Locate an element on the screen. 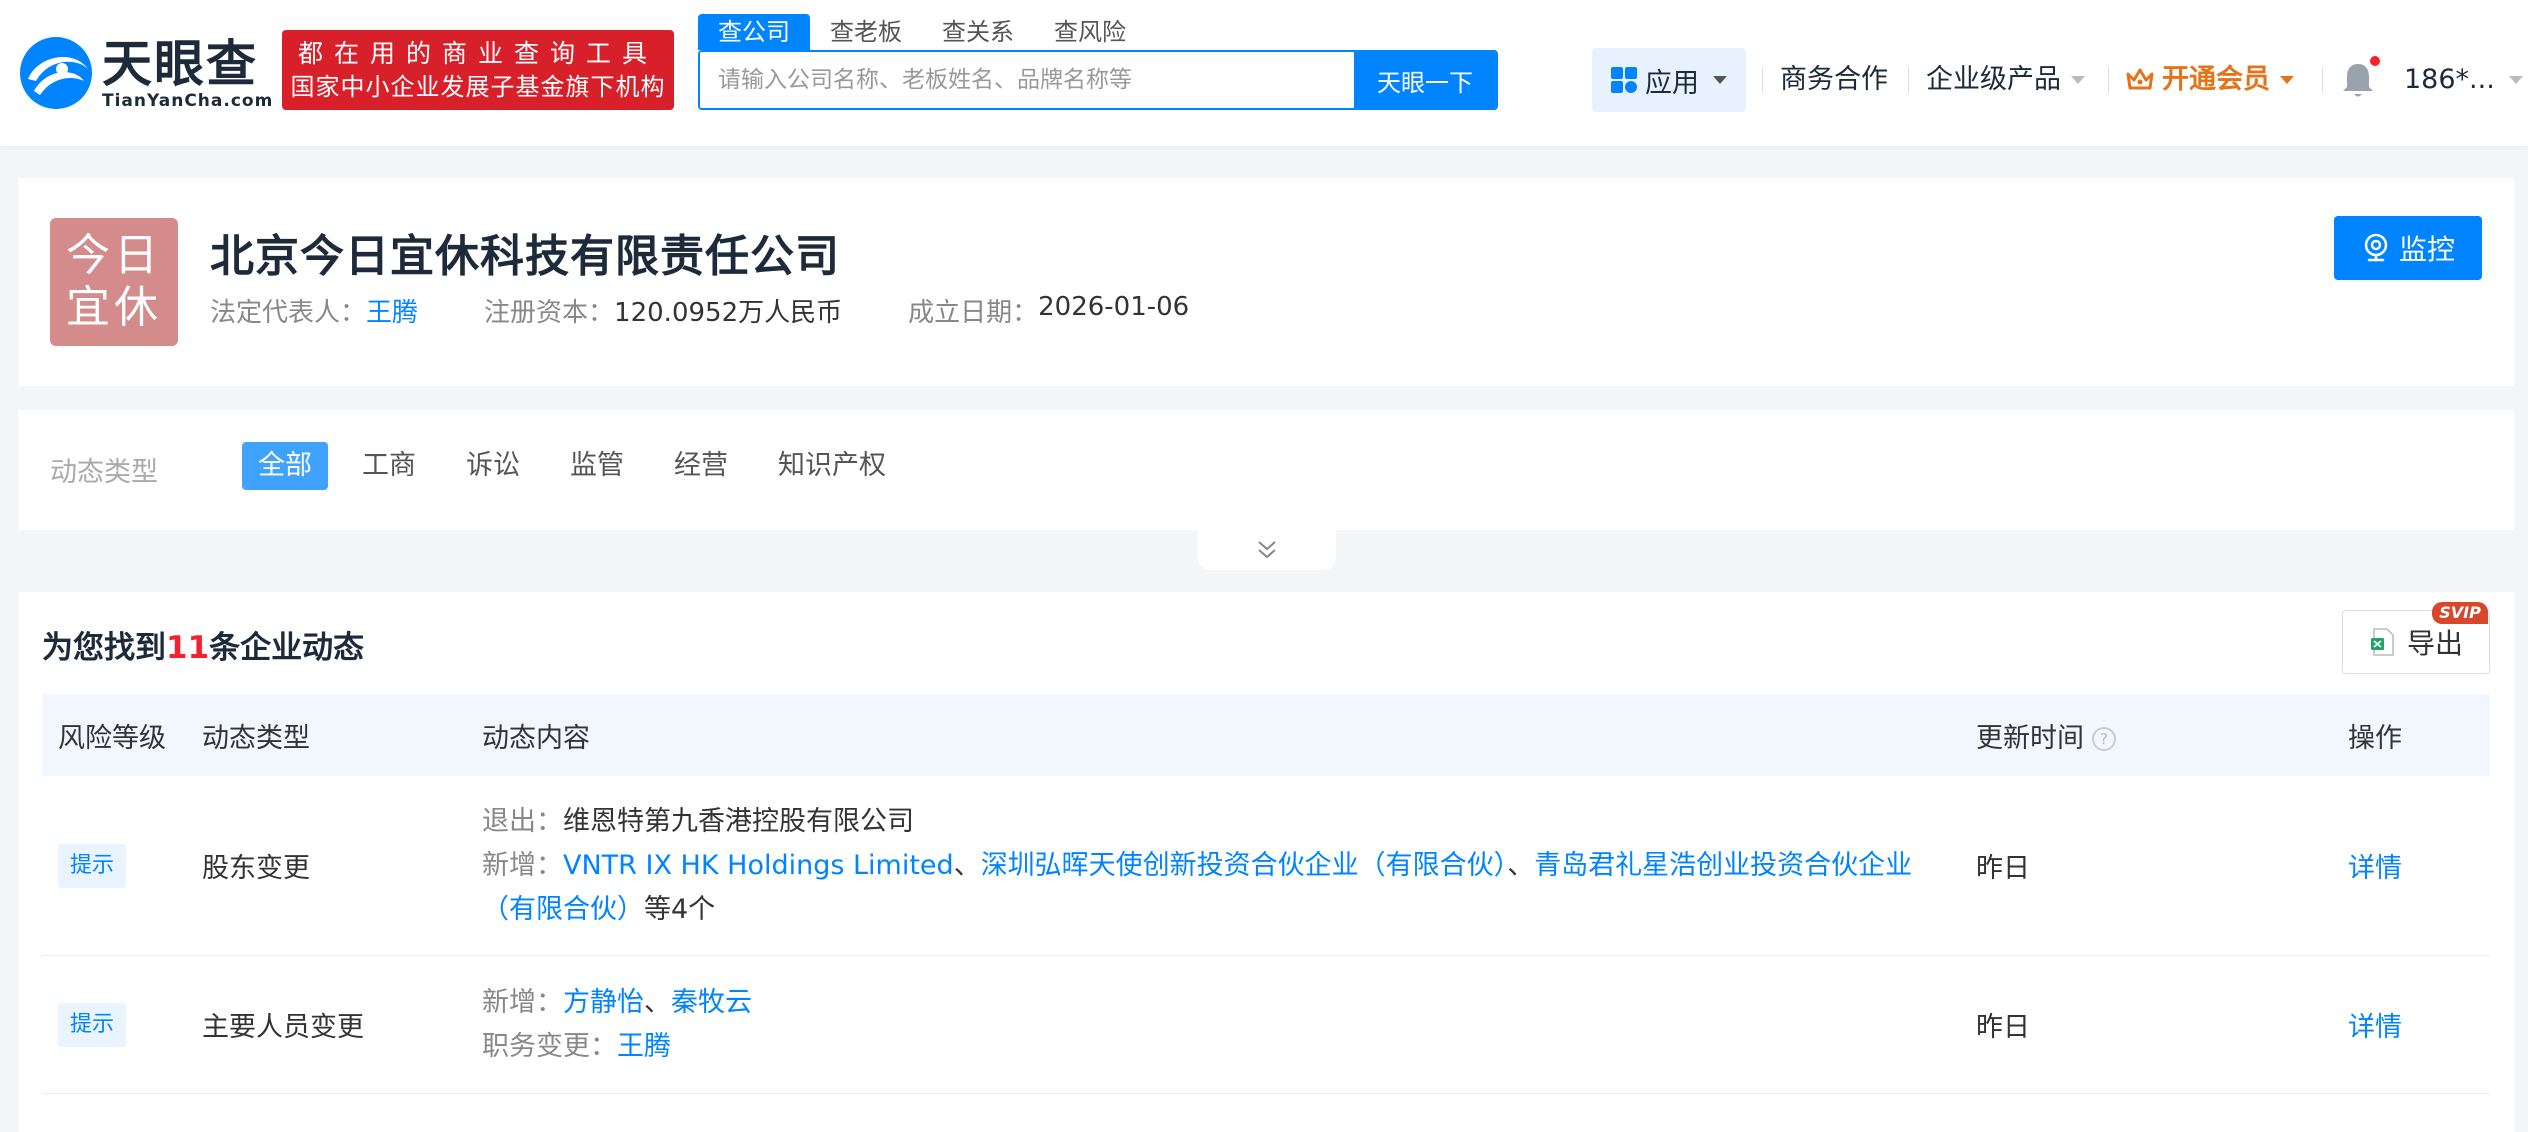 This screenshot has height=1132, width=2528. results-count: 11 is located at coordinates (188, 648).